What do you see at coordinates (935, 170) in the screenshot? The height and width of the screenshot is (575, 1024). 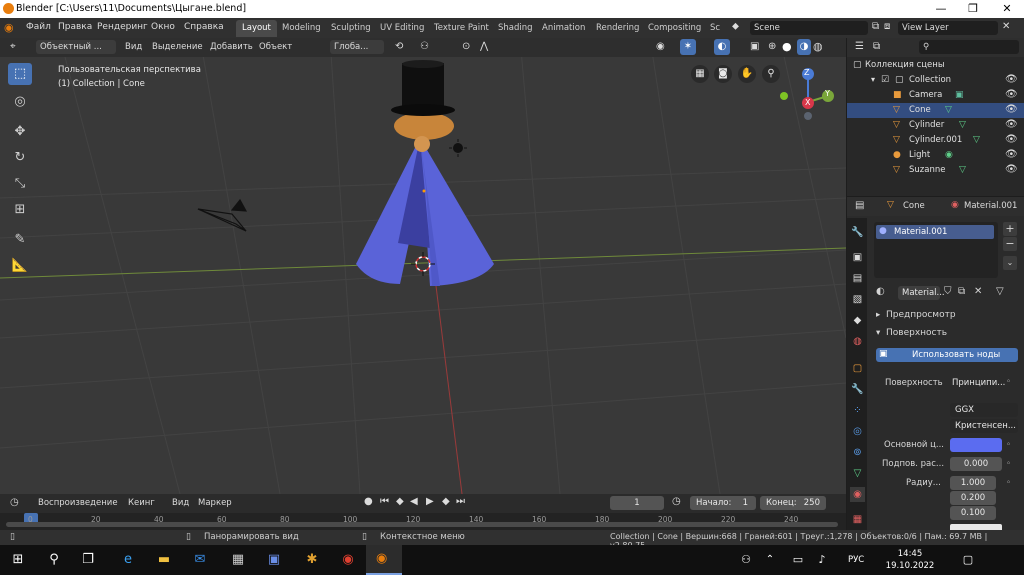 I see `outliner-item-suzanne: ▽ Suzanne ▽ 👁` at bounding box center [935, 170].